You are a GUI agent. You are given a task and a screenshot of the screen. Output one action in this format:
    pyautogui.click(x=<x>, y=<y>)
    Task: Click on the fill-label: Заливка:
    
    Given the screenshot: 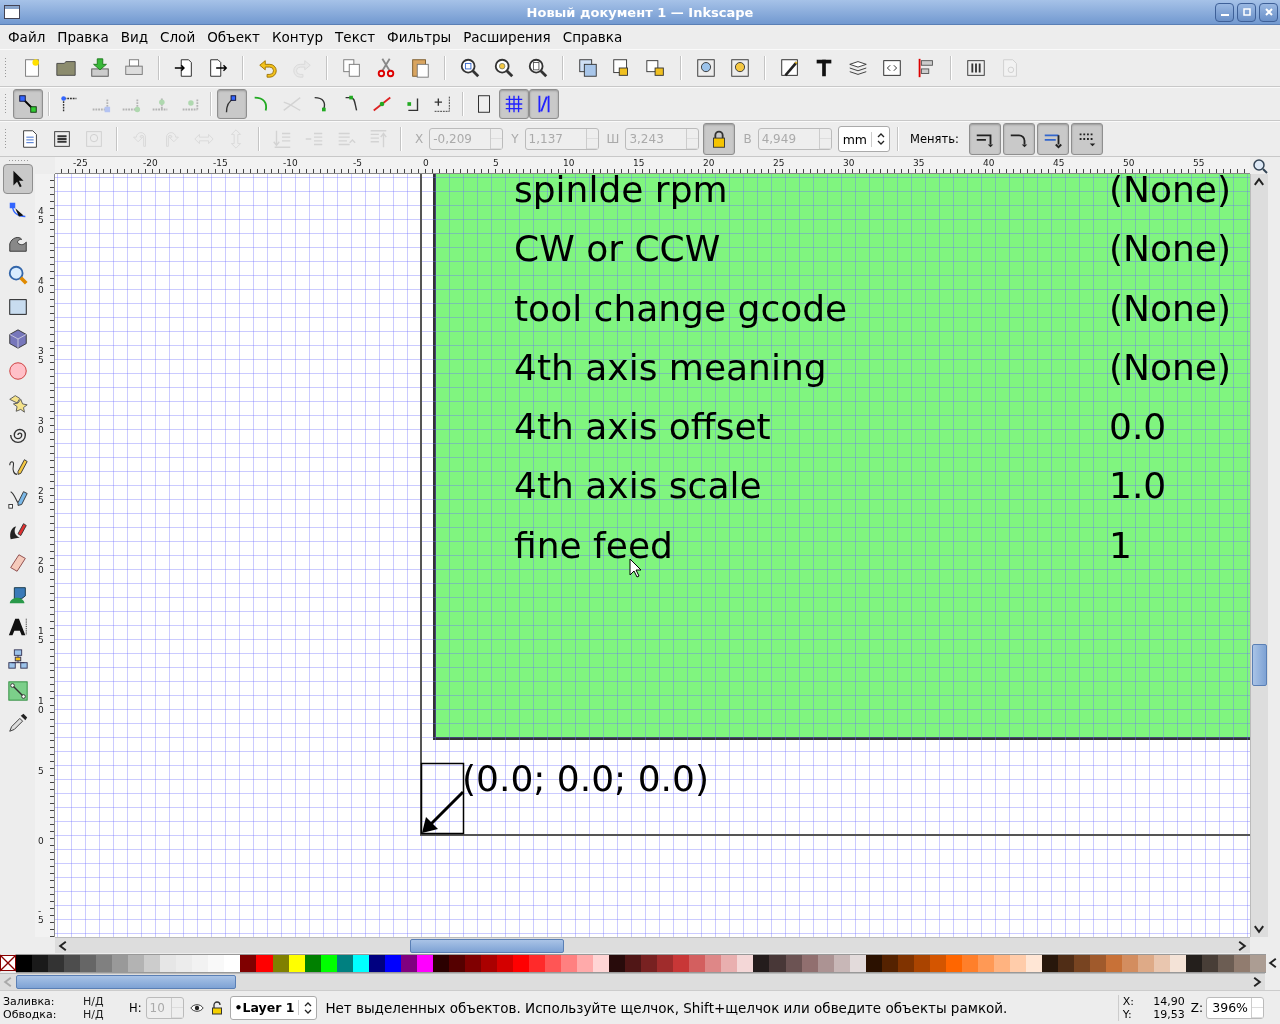 What is the action you would take?
    pyautogui.click(x=29, y=1001)
    